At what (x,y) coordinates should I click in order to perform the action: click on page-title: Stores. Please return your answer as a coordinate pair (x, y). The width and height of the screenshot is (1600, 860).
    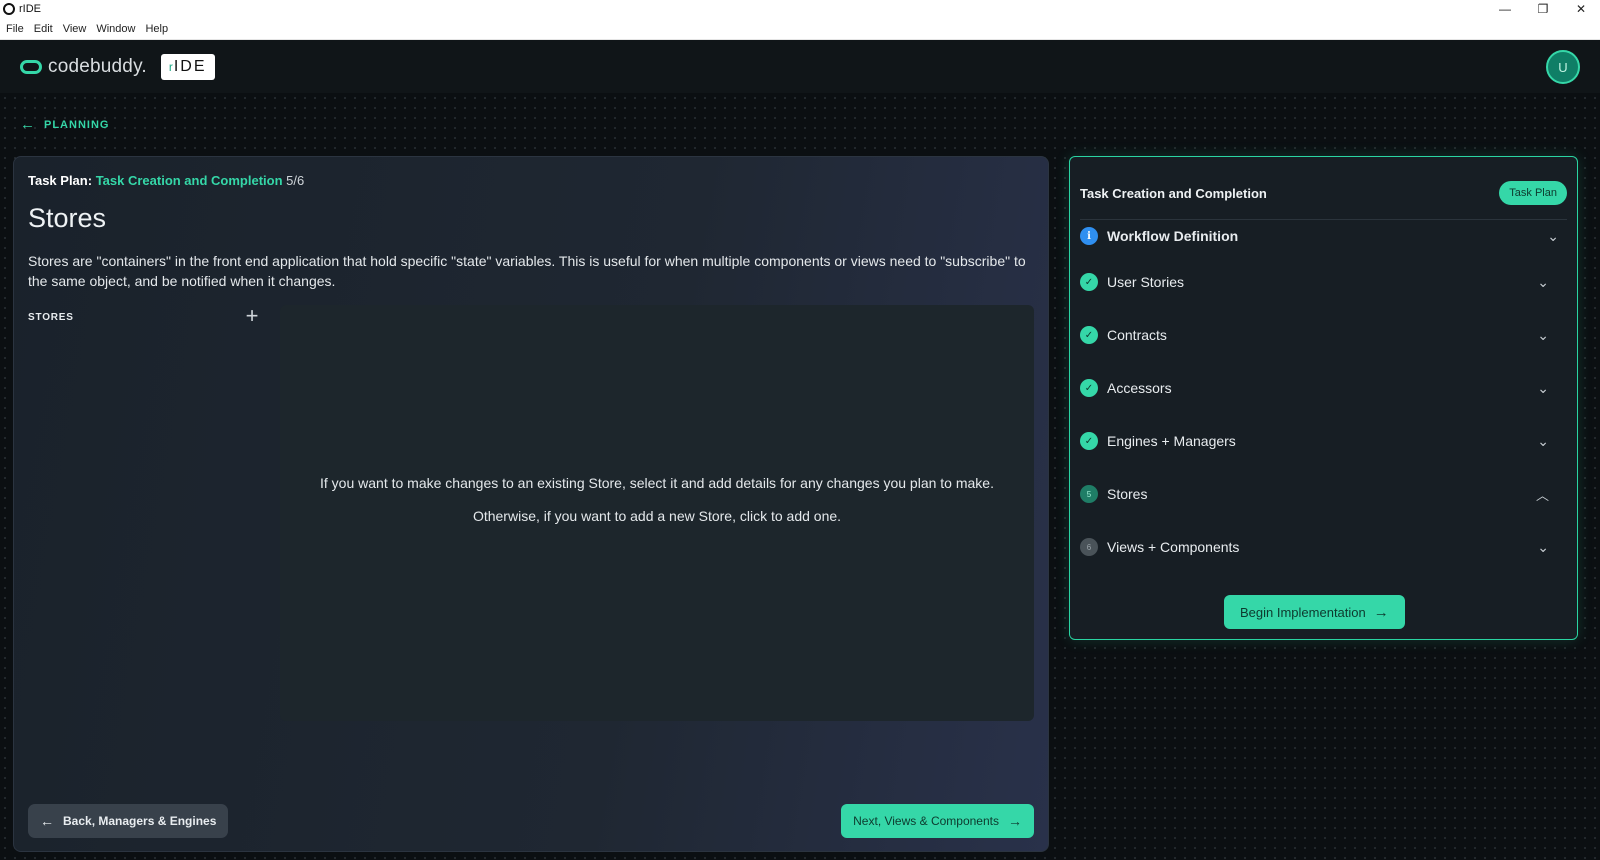
    Looking at the image, I should click on (67, 218).